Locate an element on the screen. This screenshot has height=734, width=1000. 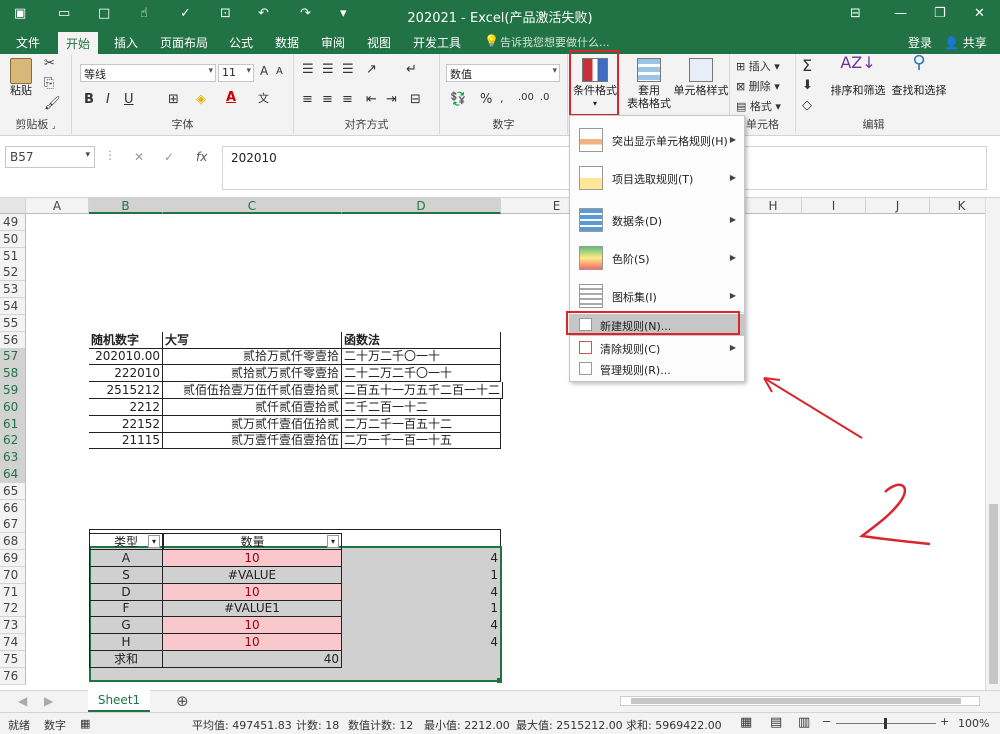
tab-page-layout: 页面布局 is located at coordinates (184, 42).